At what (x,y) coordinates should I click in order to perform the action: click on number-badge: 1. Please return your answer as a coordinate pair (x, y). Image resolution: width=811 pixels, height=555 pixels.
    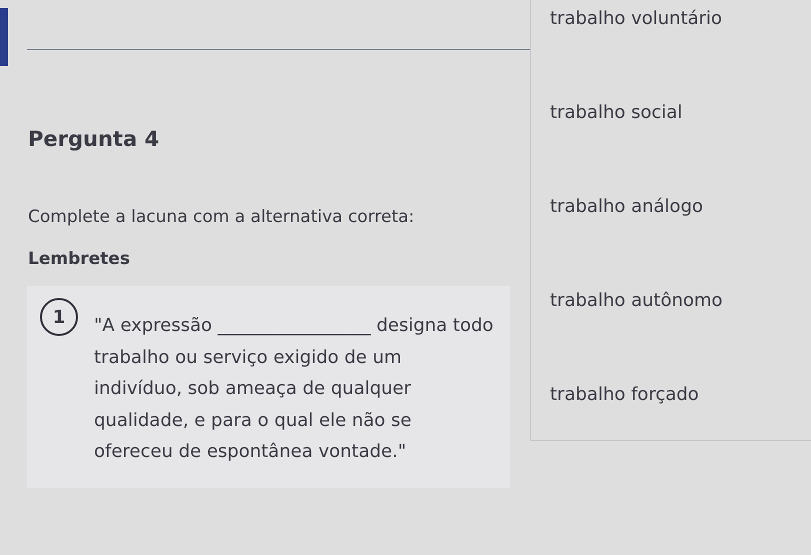
    Looking at the image, I should click on (59, 317).